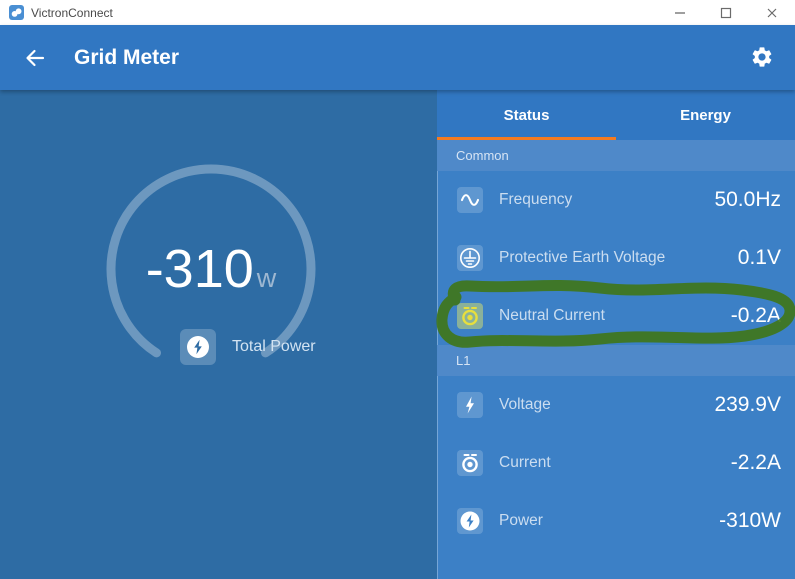  Describe the element at coordinates (35, 58) in the screenshot. I see `back-button` at that location.